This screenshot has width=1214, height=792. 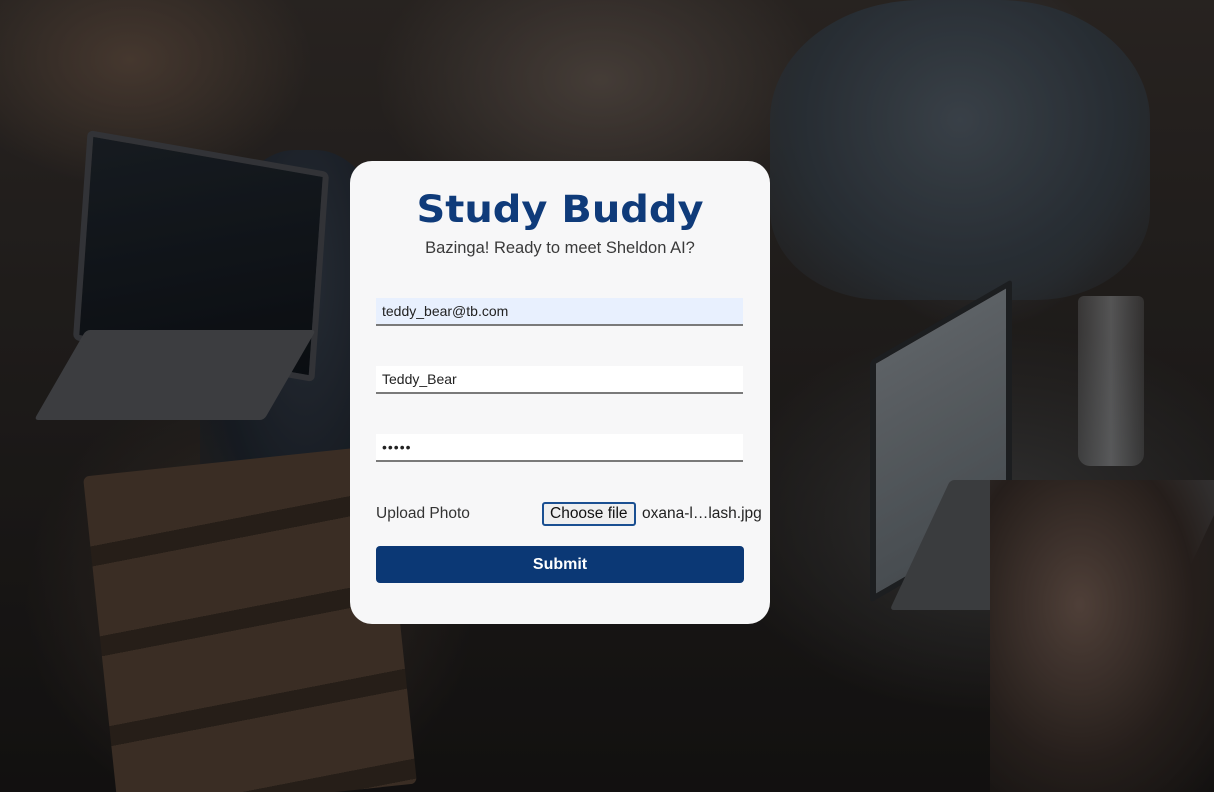 What do you see at coordinates (702, 513) in the screenshot?
I see `selected-file-name: oxana-l…lash.jpg` at bounding box center [702, 513].